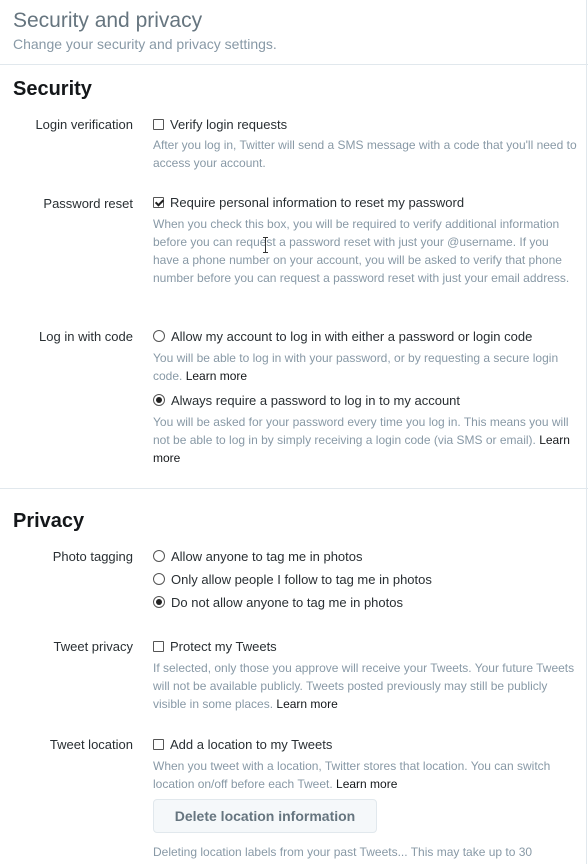 The image size is (588, 864). What do you see at coordinates (158, 124) in the screenshot?
I see `verify-login-requests-checkbox` at bounding box center [158, 124].